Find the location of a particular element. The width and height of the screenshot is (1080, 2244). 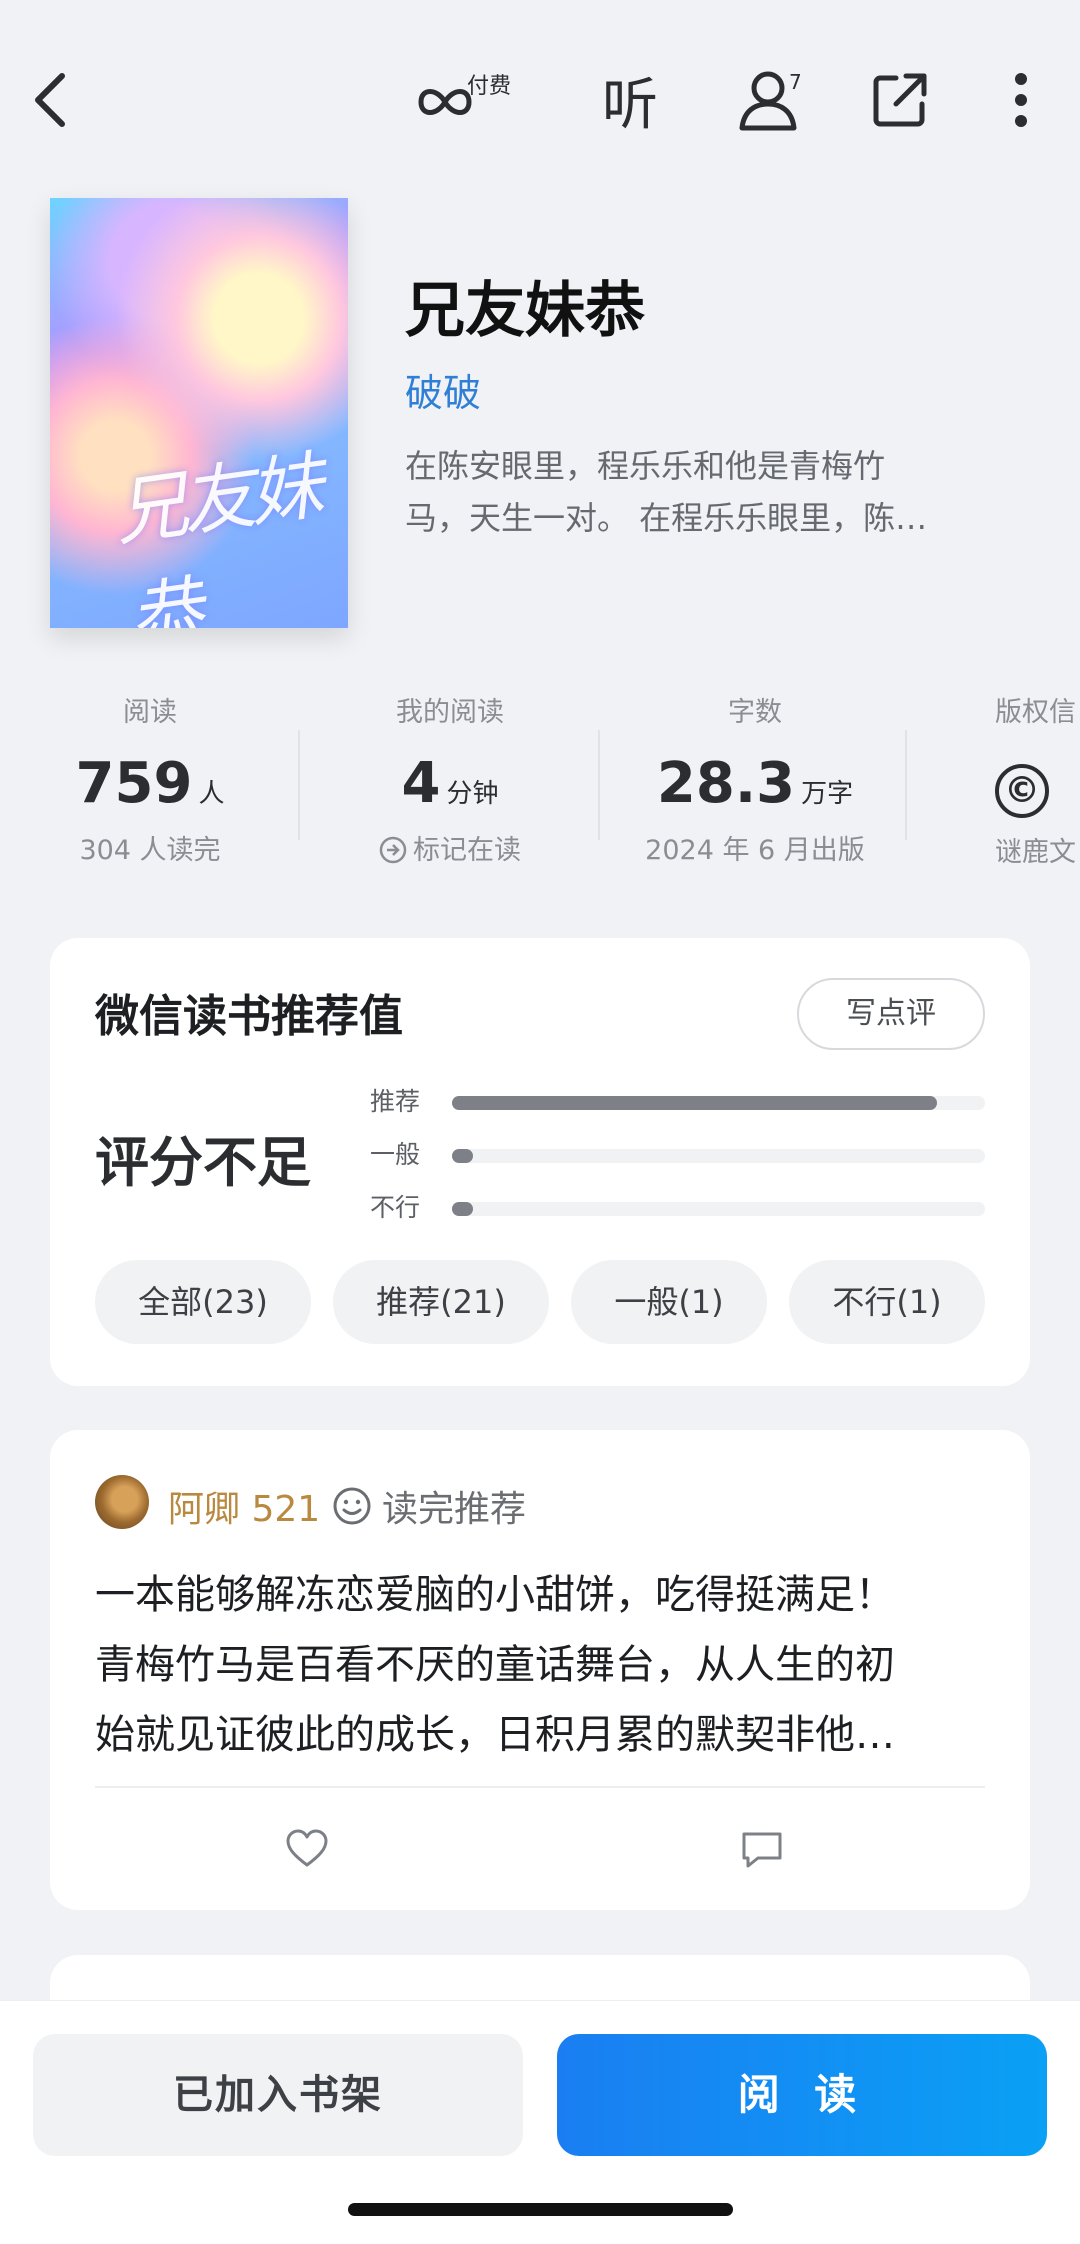

comment-button is located at coordinates (762, 1852).